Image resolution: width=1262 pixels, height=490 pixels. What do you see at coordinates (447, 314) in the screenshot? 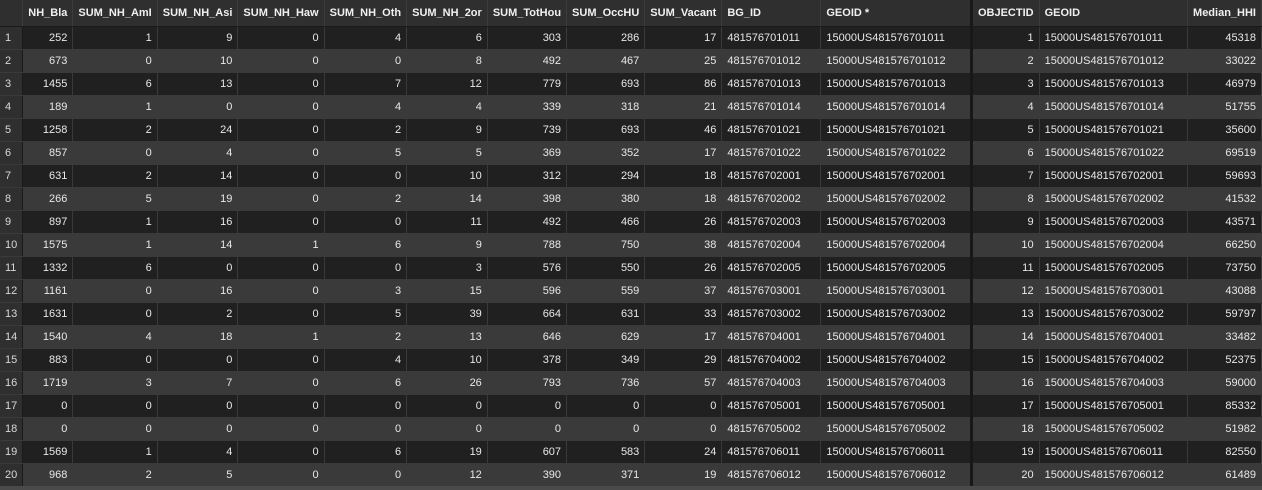
I see `table-cell: 39` at bounding box center [447, 314].